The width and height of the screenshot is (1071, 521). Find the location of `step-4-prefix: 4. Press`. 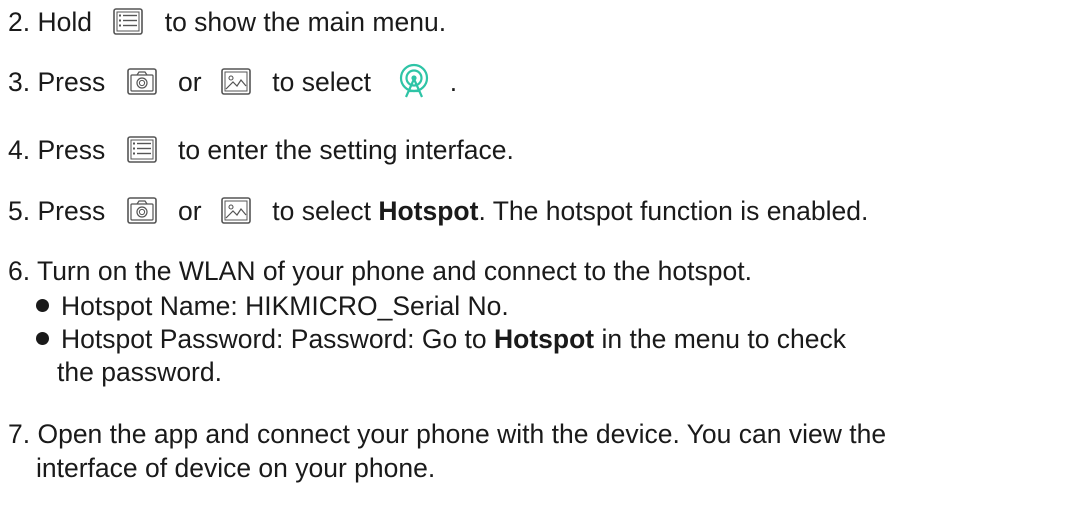

step-4-prefix: 4. Press is located at coordinates (57, 150).